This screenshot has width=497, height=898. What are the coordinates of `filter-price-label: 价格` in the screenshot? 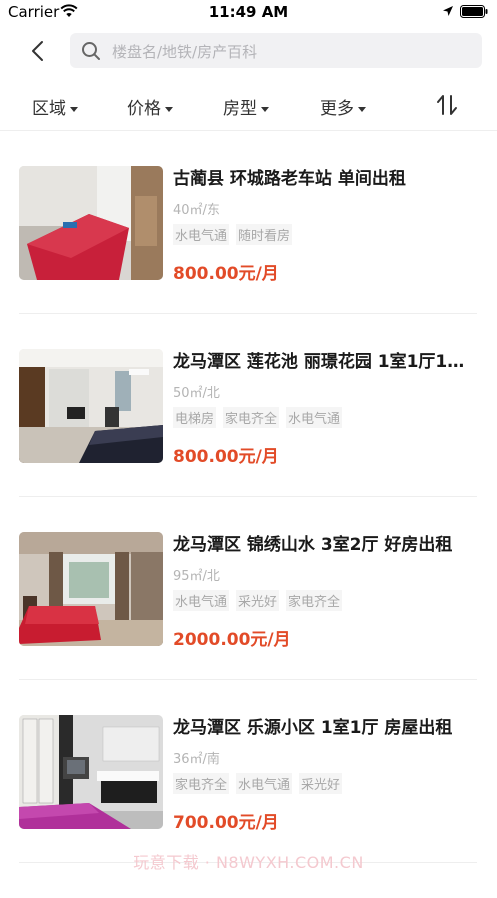 It's located at (144, 109).